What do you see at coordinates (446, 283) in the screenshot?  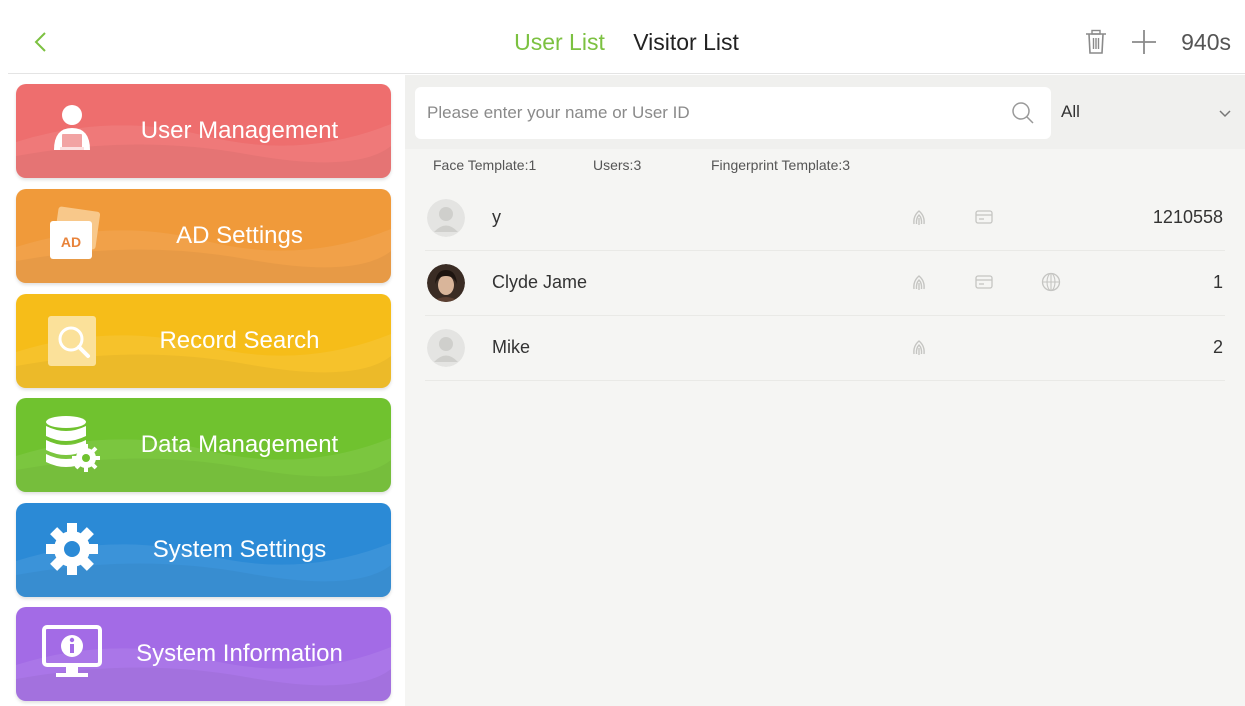 I see `user-photo-avatar` at bounding box center [446, 283].